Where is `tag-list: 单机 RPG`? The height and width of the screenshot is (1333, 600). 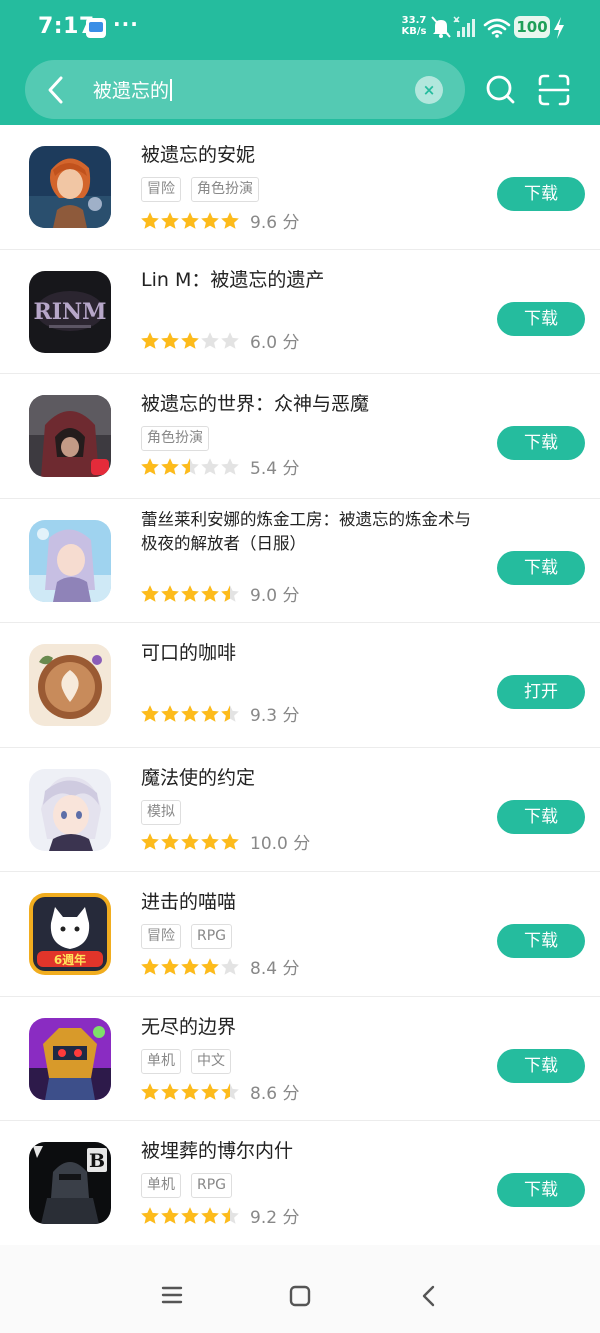 tag-list: 单机 RPG is located at coordinates (191, 1186).